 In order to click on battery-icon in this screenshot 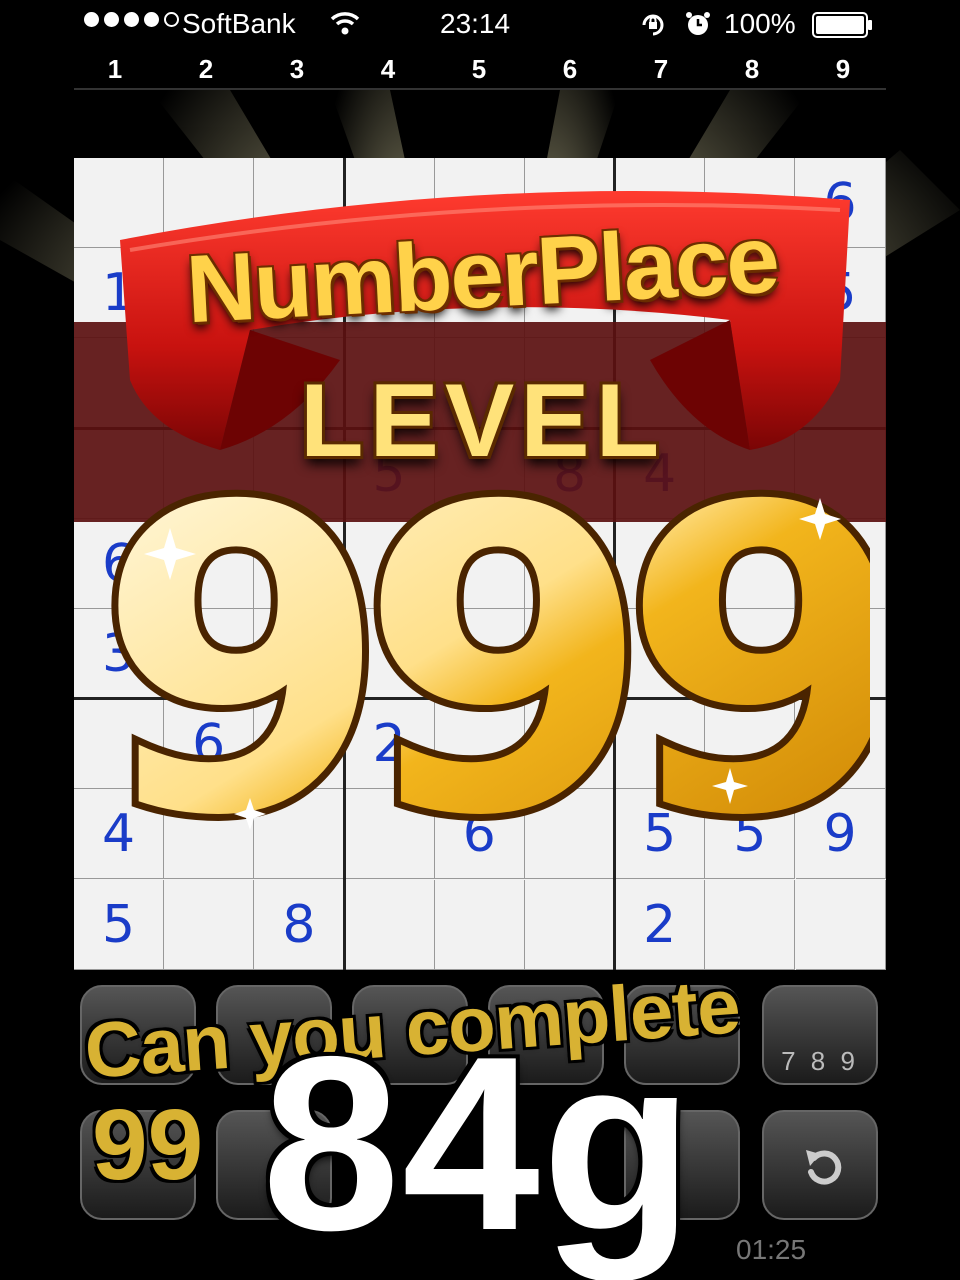, I will do `click(842, 25)`.